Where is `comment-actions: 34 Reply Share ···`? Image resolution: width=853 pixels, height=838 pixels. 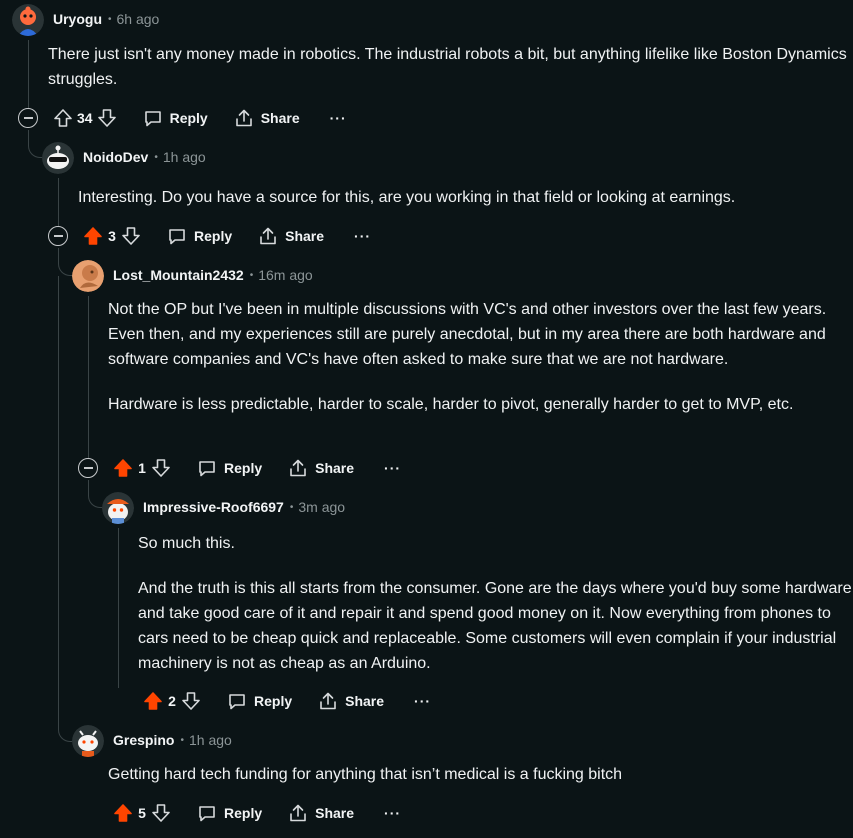
comment-actions: 34 Reply Share ··· is located at coordinates (200, 118).